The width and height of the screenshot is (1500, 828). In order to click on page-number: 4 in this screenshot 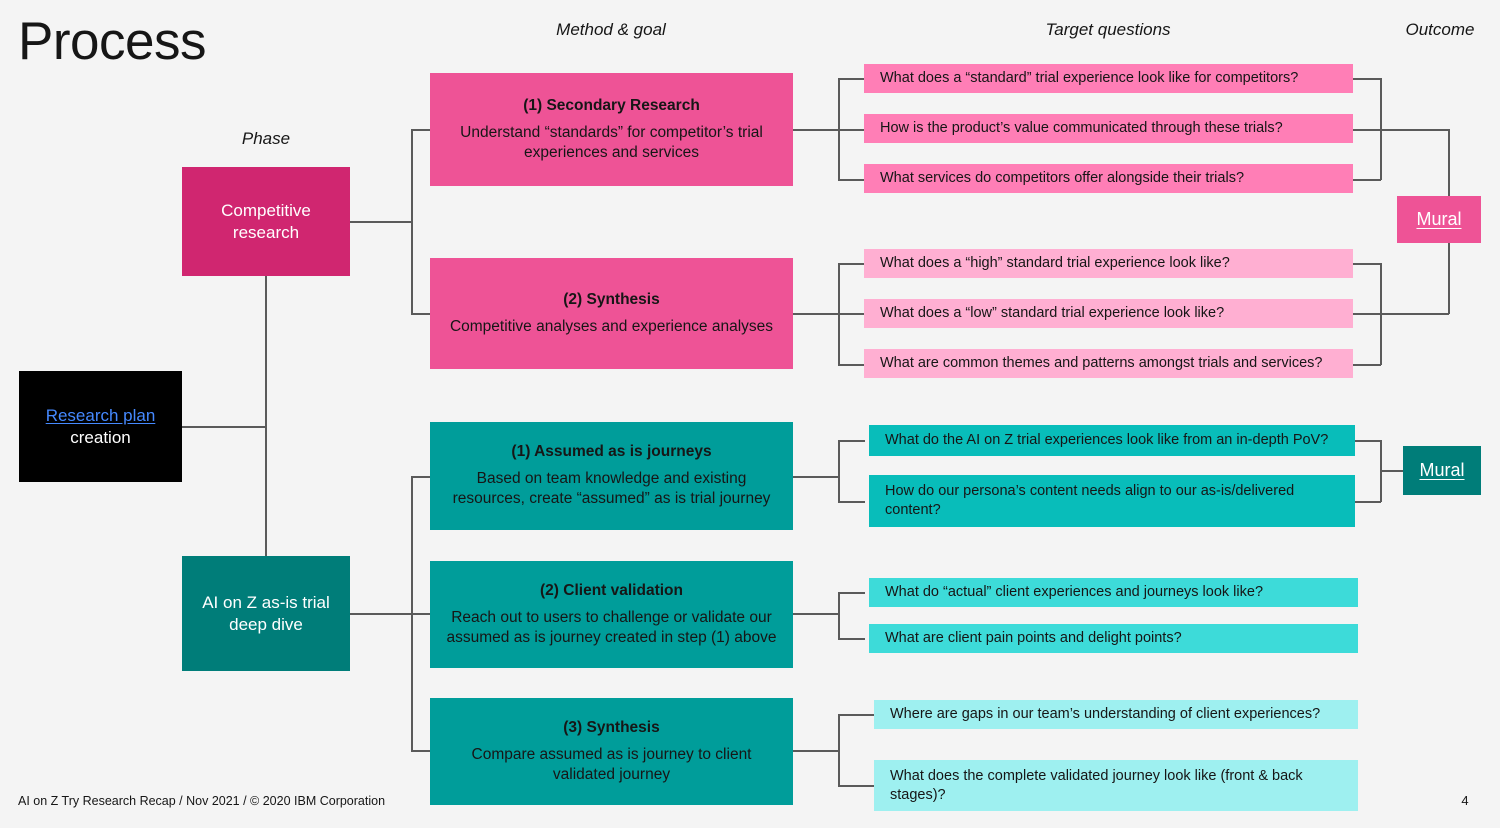, I will do `click(1465, 800)`.